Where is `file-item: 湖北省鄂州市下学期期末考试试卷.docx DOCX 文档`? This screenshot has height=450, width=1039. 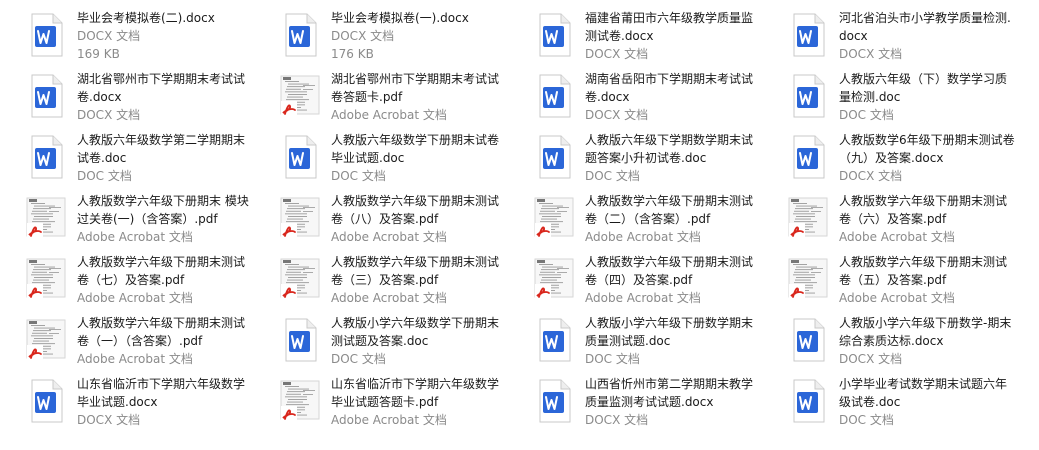 file-item: 湖北省鄂州市下学期期末考试试卷.docx DOCX 文档 is located at coordinates (130, 95).